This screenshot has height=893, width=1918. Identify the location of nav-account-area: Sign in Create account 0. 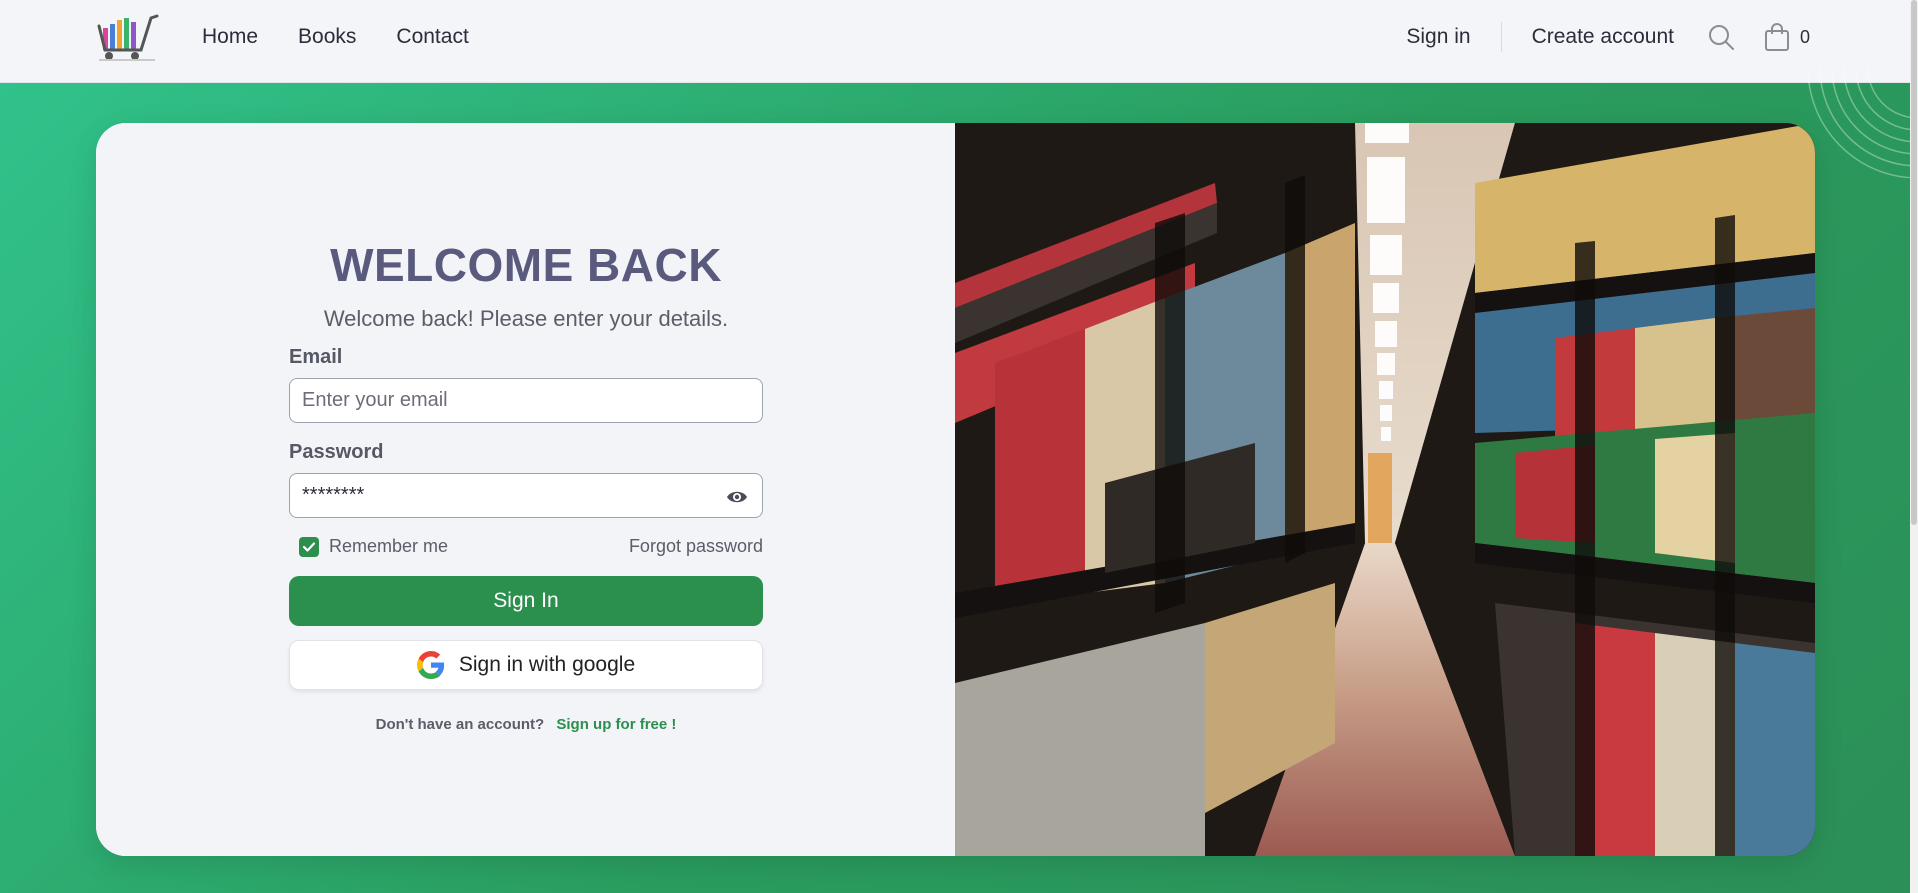
(1608, 37).